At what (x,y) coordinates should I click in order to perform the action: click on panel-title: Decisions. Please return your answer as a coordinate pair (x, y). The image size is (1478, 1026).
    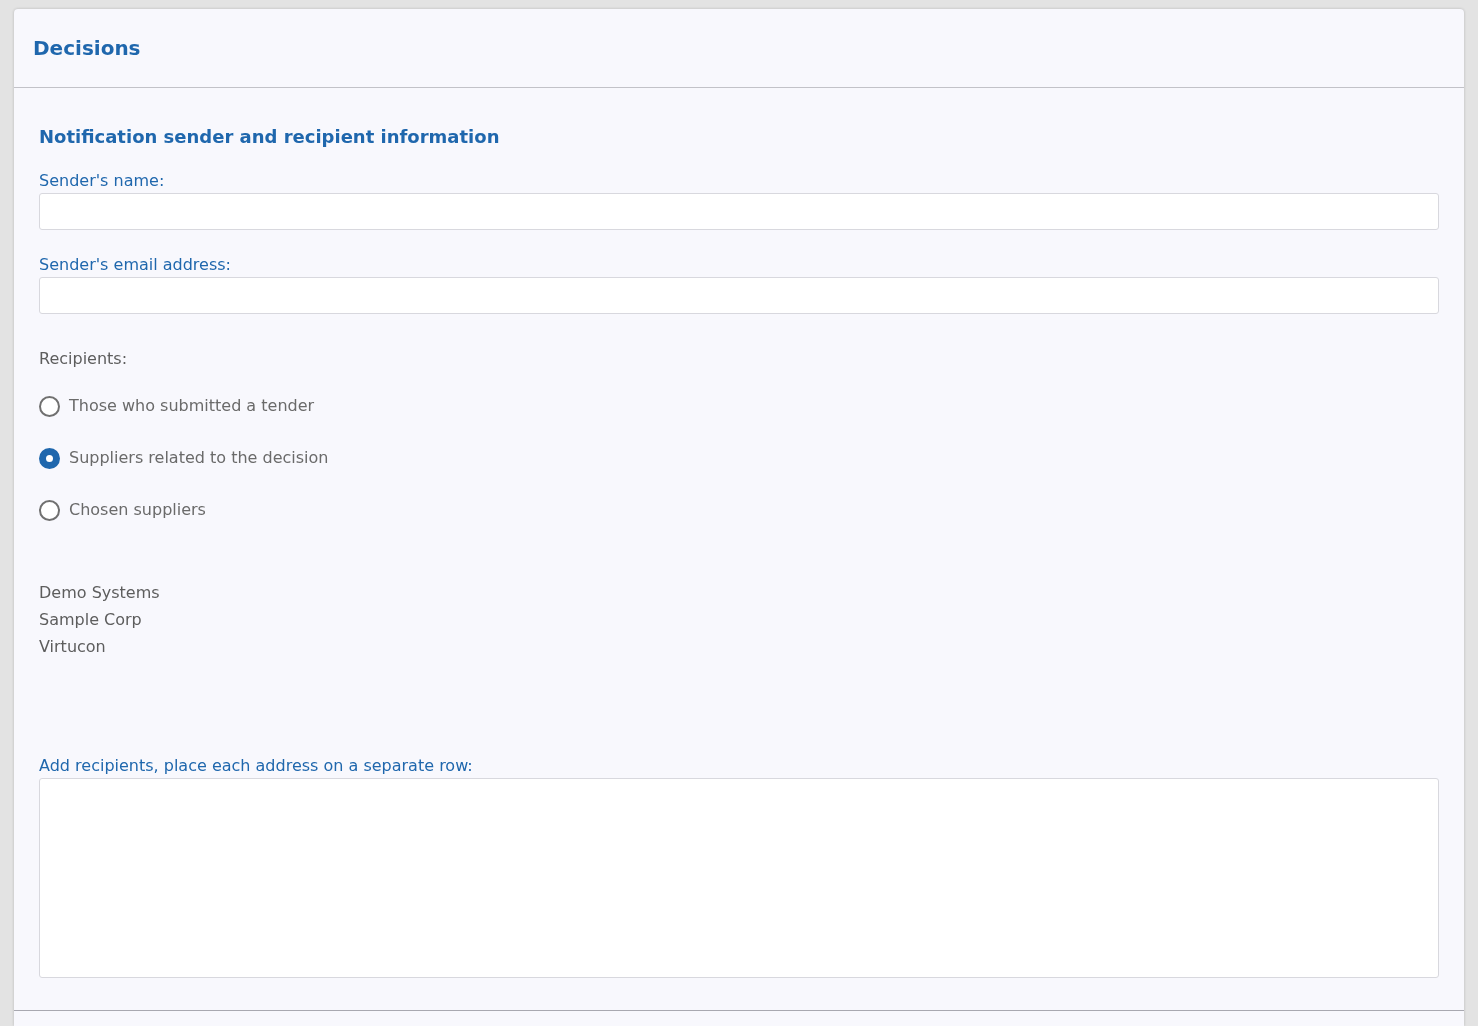
    Looking at the image, I should click on (87, 48).